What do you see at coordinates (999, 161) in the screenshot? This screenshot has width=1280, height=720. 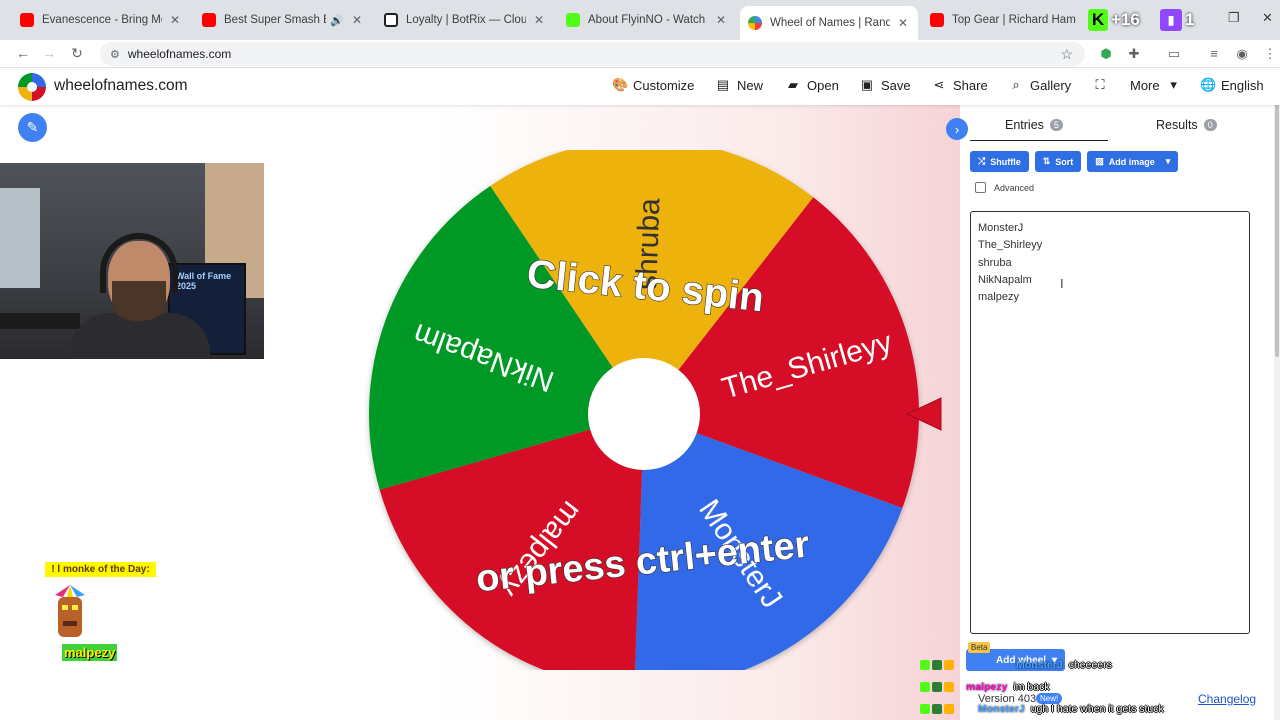 I see `shuffle-button: ⤮ Shuffle` at bounding box center [999, 161].